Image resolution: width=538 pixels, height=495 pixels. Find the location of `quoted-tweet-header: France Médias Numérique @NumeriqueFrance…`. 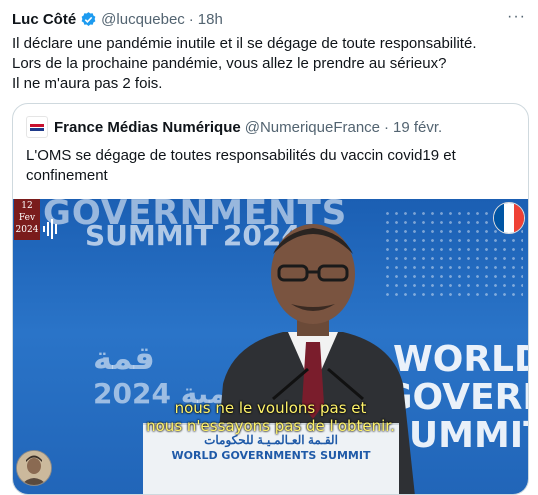

quoted-tweet-header: France Médias Numérique @NumeriqueFrance… is located at coordinates (234, 127).